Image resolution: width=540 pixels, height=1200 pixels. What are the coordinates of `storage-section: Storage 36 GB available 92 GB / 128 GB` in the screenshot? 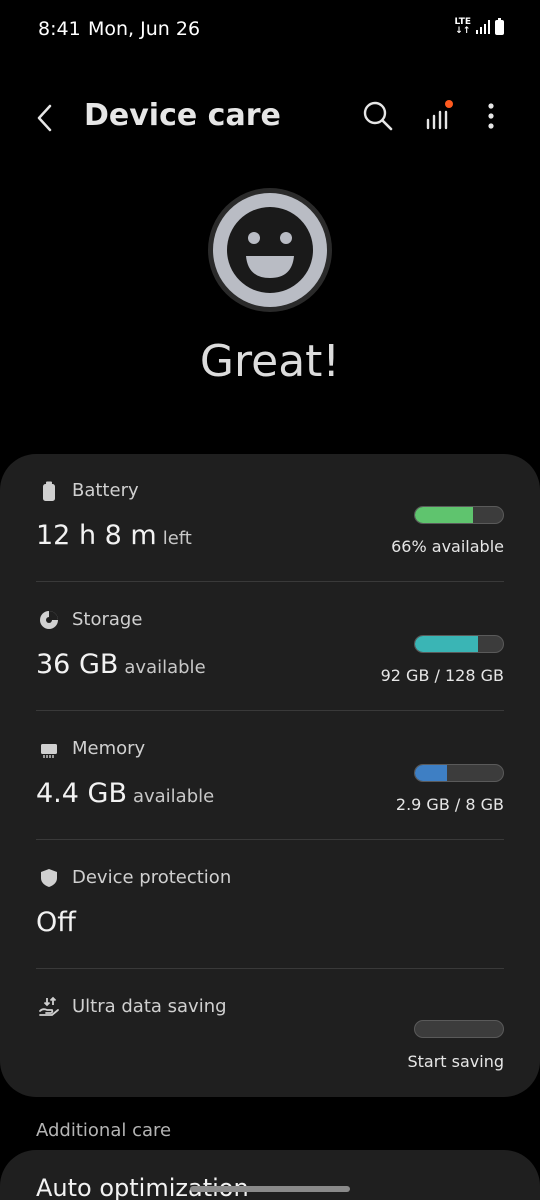 It's located at (270, 647).